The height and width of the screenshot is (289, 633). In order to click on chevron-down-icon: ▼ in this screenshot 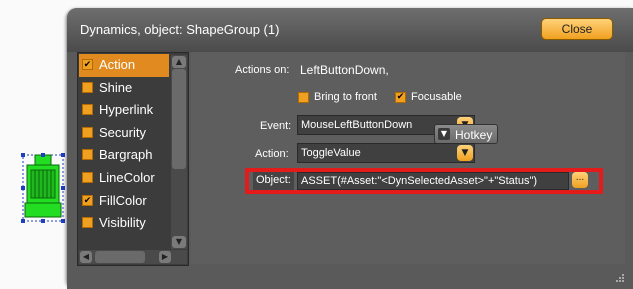, I will do `click(465, 153)`.